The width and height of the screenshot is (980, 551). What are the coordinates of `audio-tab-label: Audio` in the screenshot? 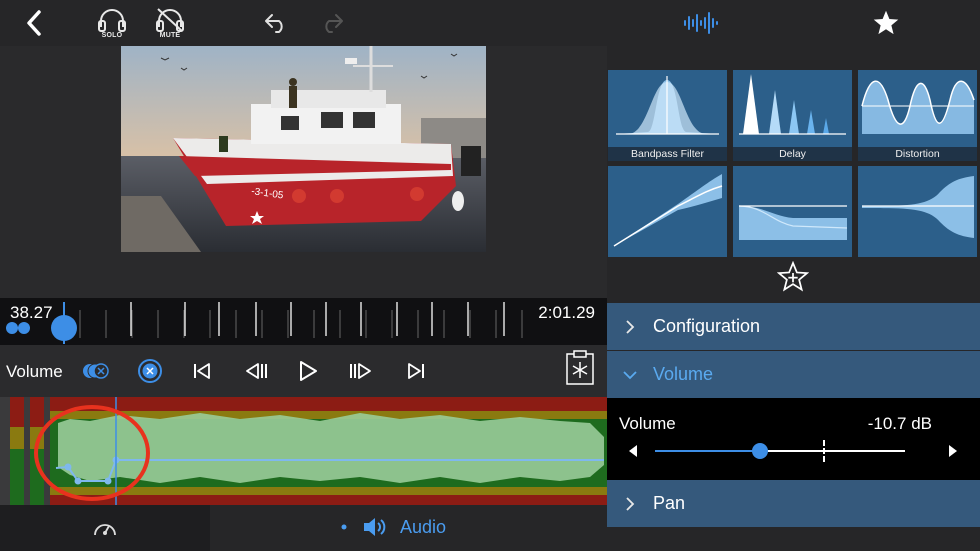 It's located at (423, 526).